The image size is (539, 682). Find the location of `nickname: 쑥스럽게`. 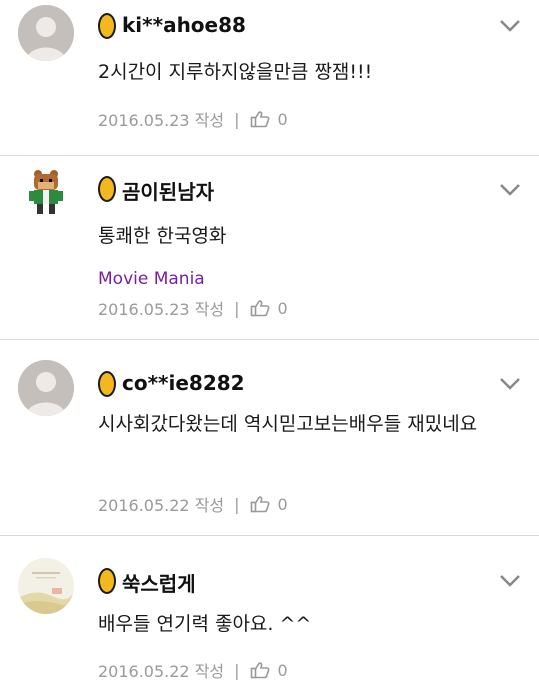

nickname: 쑥스럽게 is located at coordinates (159, 582).